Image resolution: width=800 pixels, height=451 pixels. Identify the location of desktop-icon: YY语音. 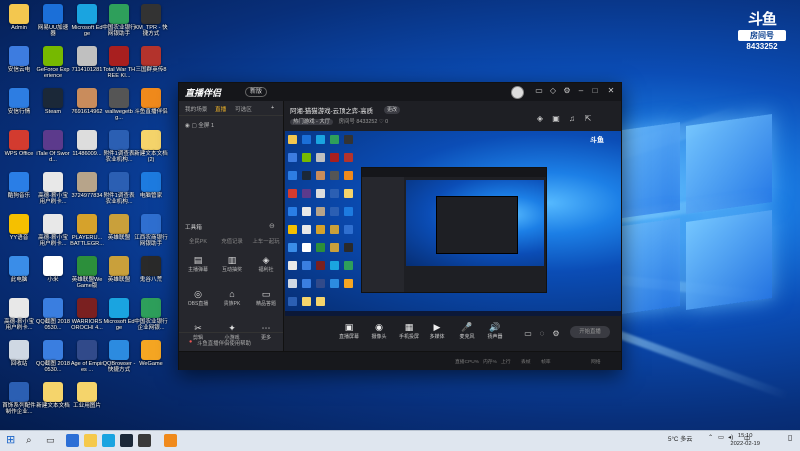
(19, 227).